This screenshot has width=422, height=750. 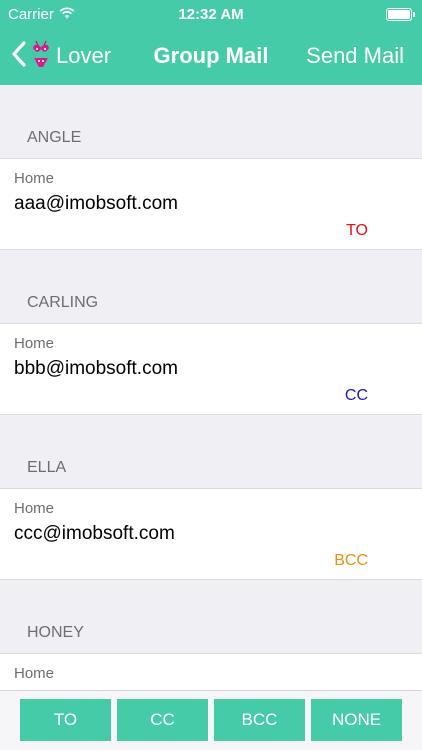 What do you see at coordinates (356, 720) in the screenshot?
I see `set-none-button: NONE` at bounding box center [356, 720].